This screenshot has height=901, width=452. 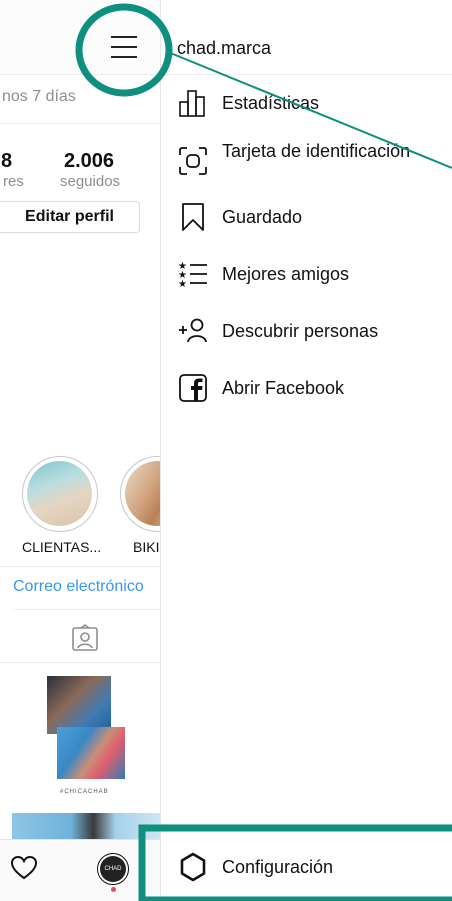 I want to click on annotation-box, so click(x=295, y=862).